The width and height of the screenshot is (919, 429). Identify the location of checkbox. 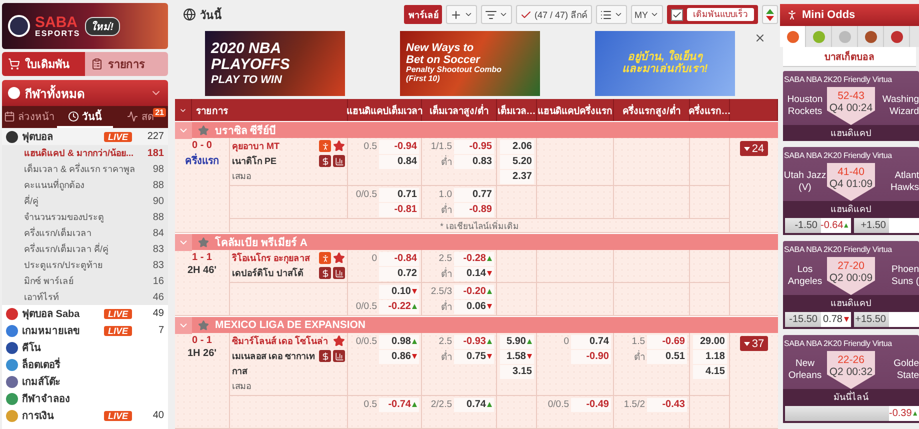
(677, 14).